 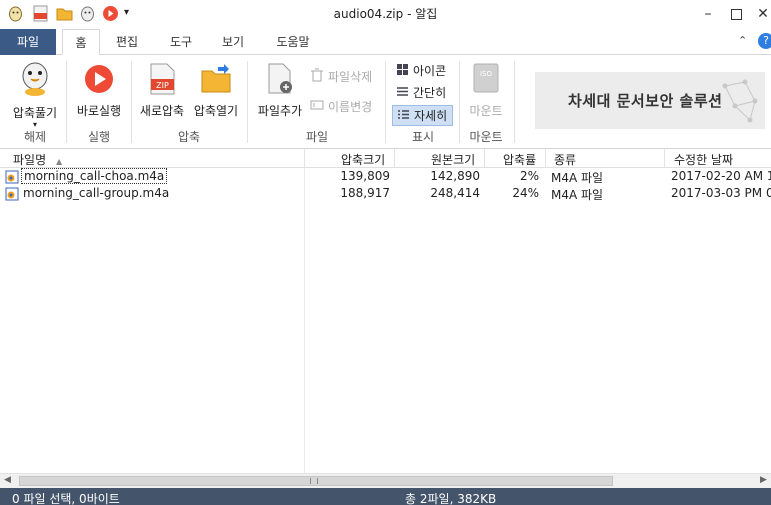 I want to click on group-view-label: 표시, so click(x=423, y=137).